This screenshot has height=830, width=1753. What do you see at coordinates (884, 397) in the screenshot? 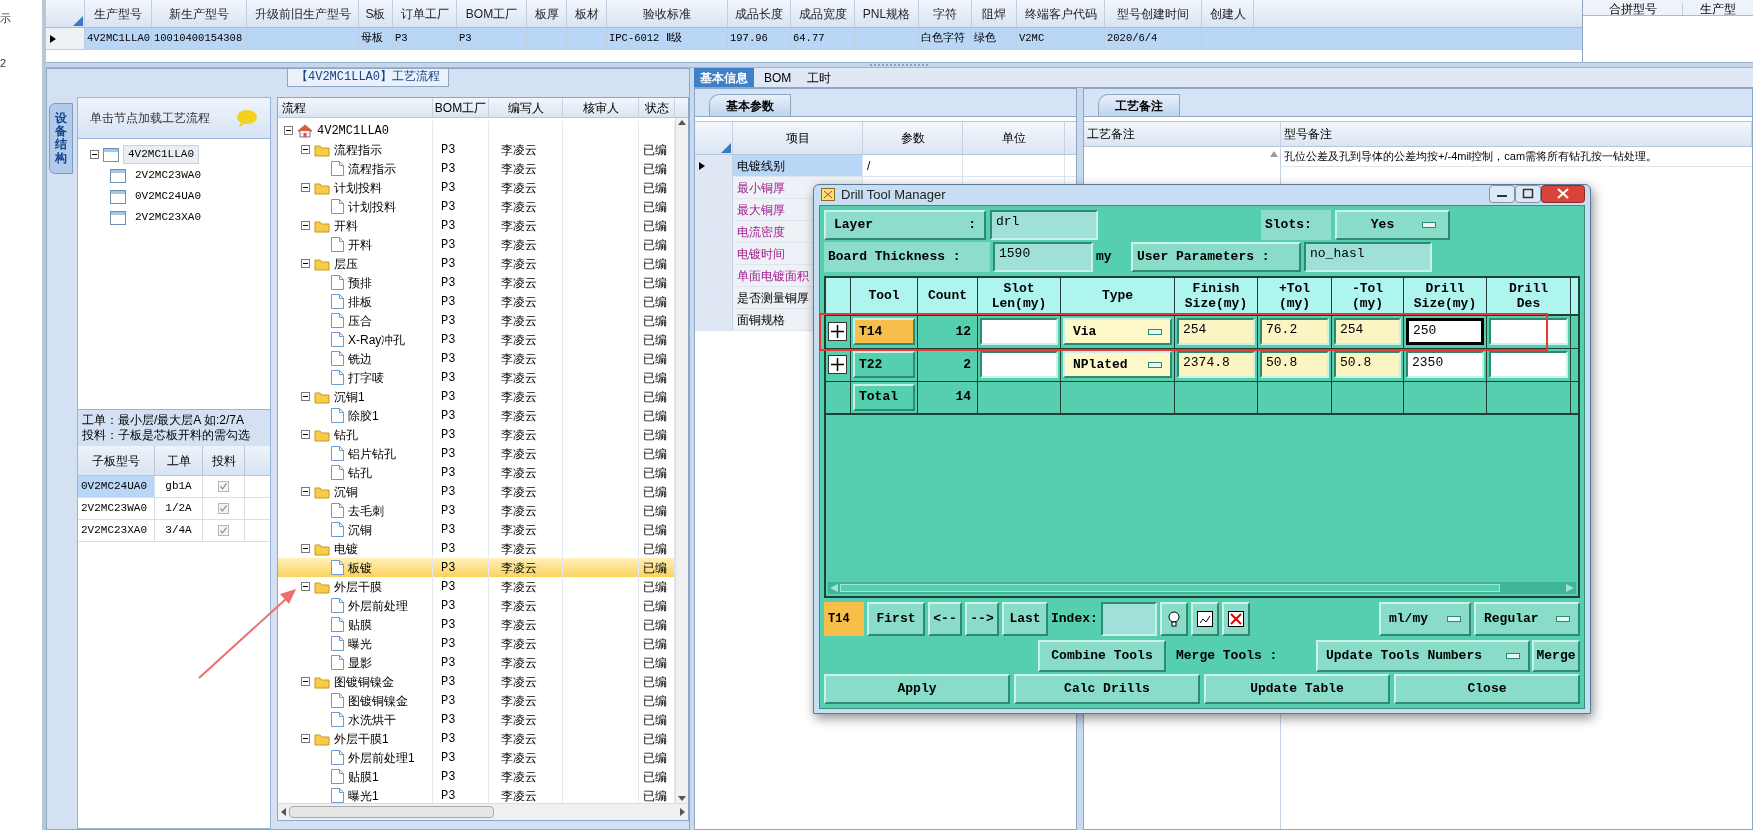
I see `total-button: Total` at bounding box center [884, 397].